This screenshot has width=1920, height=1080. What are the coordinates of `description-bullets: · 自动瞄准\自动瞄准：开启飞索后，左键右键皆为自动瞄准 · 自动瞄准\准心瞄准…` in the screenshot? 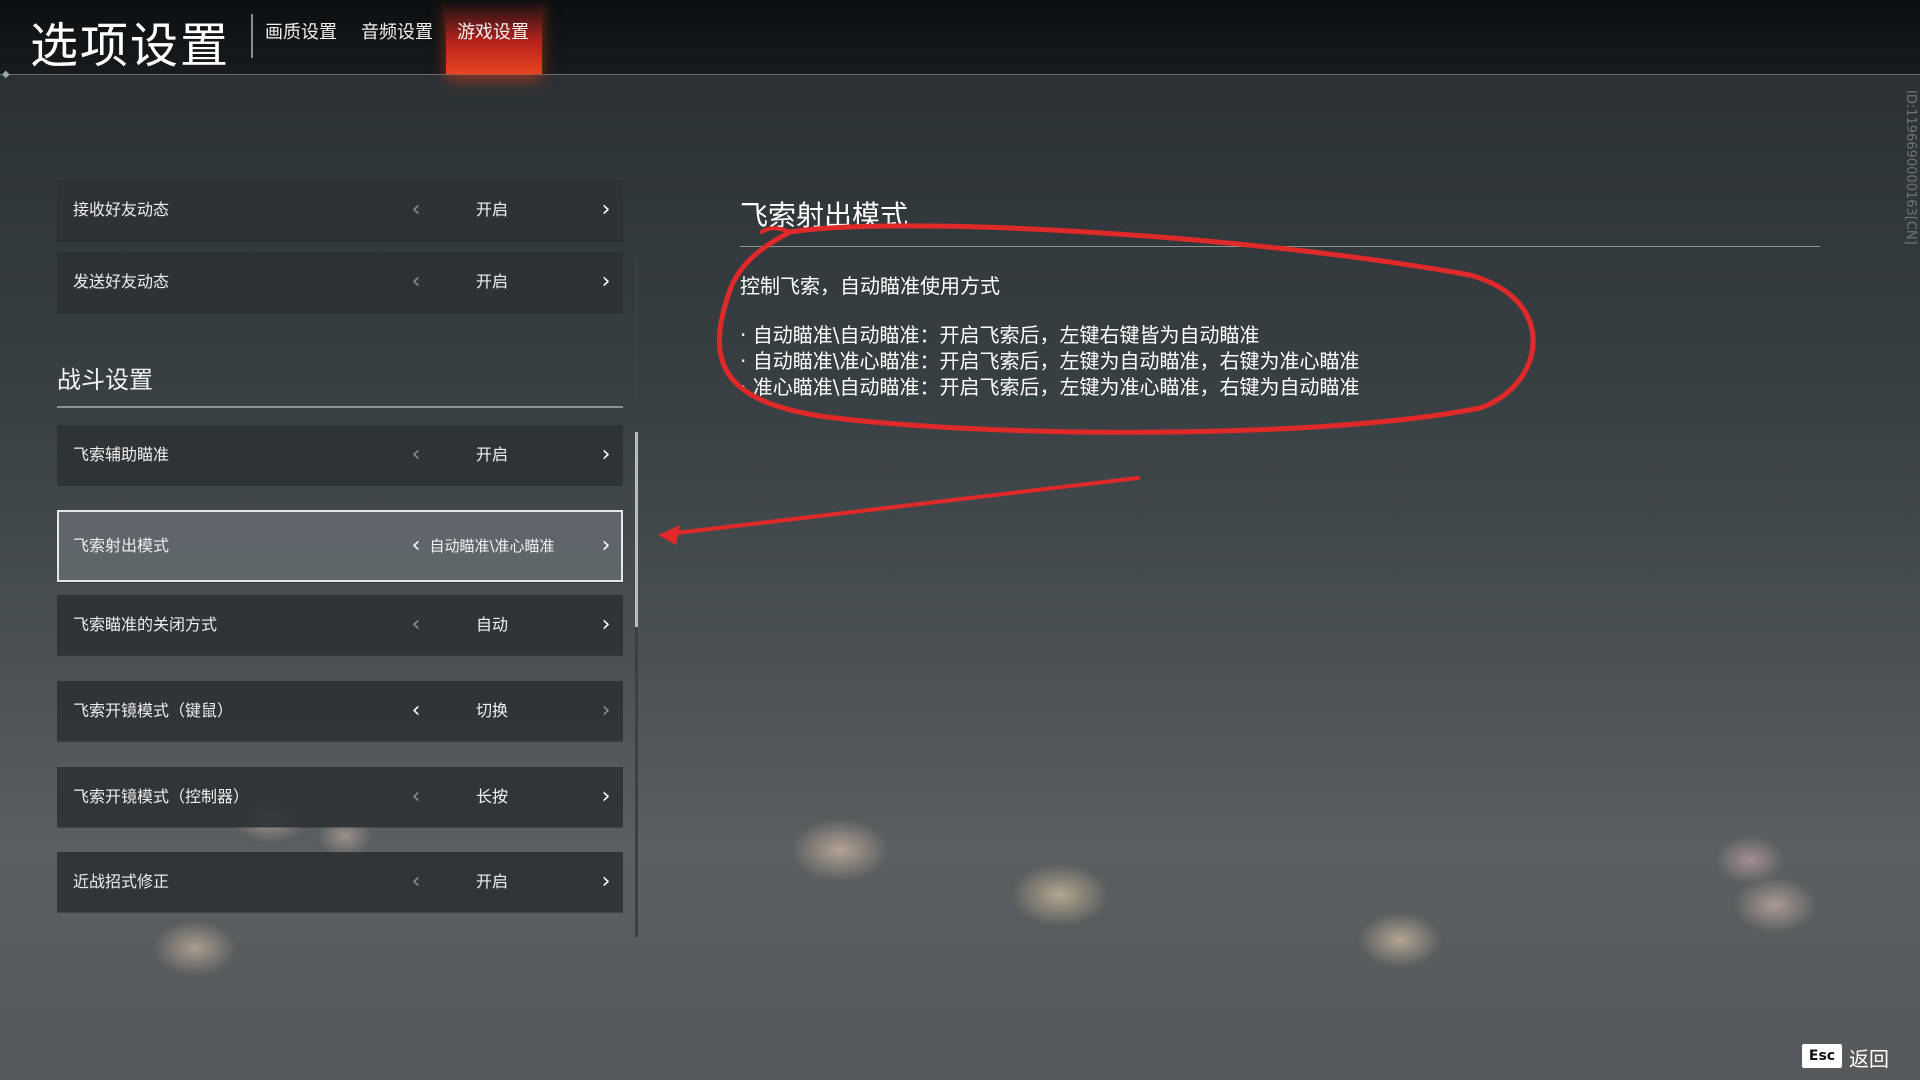 It's located at (1049, 361).